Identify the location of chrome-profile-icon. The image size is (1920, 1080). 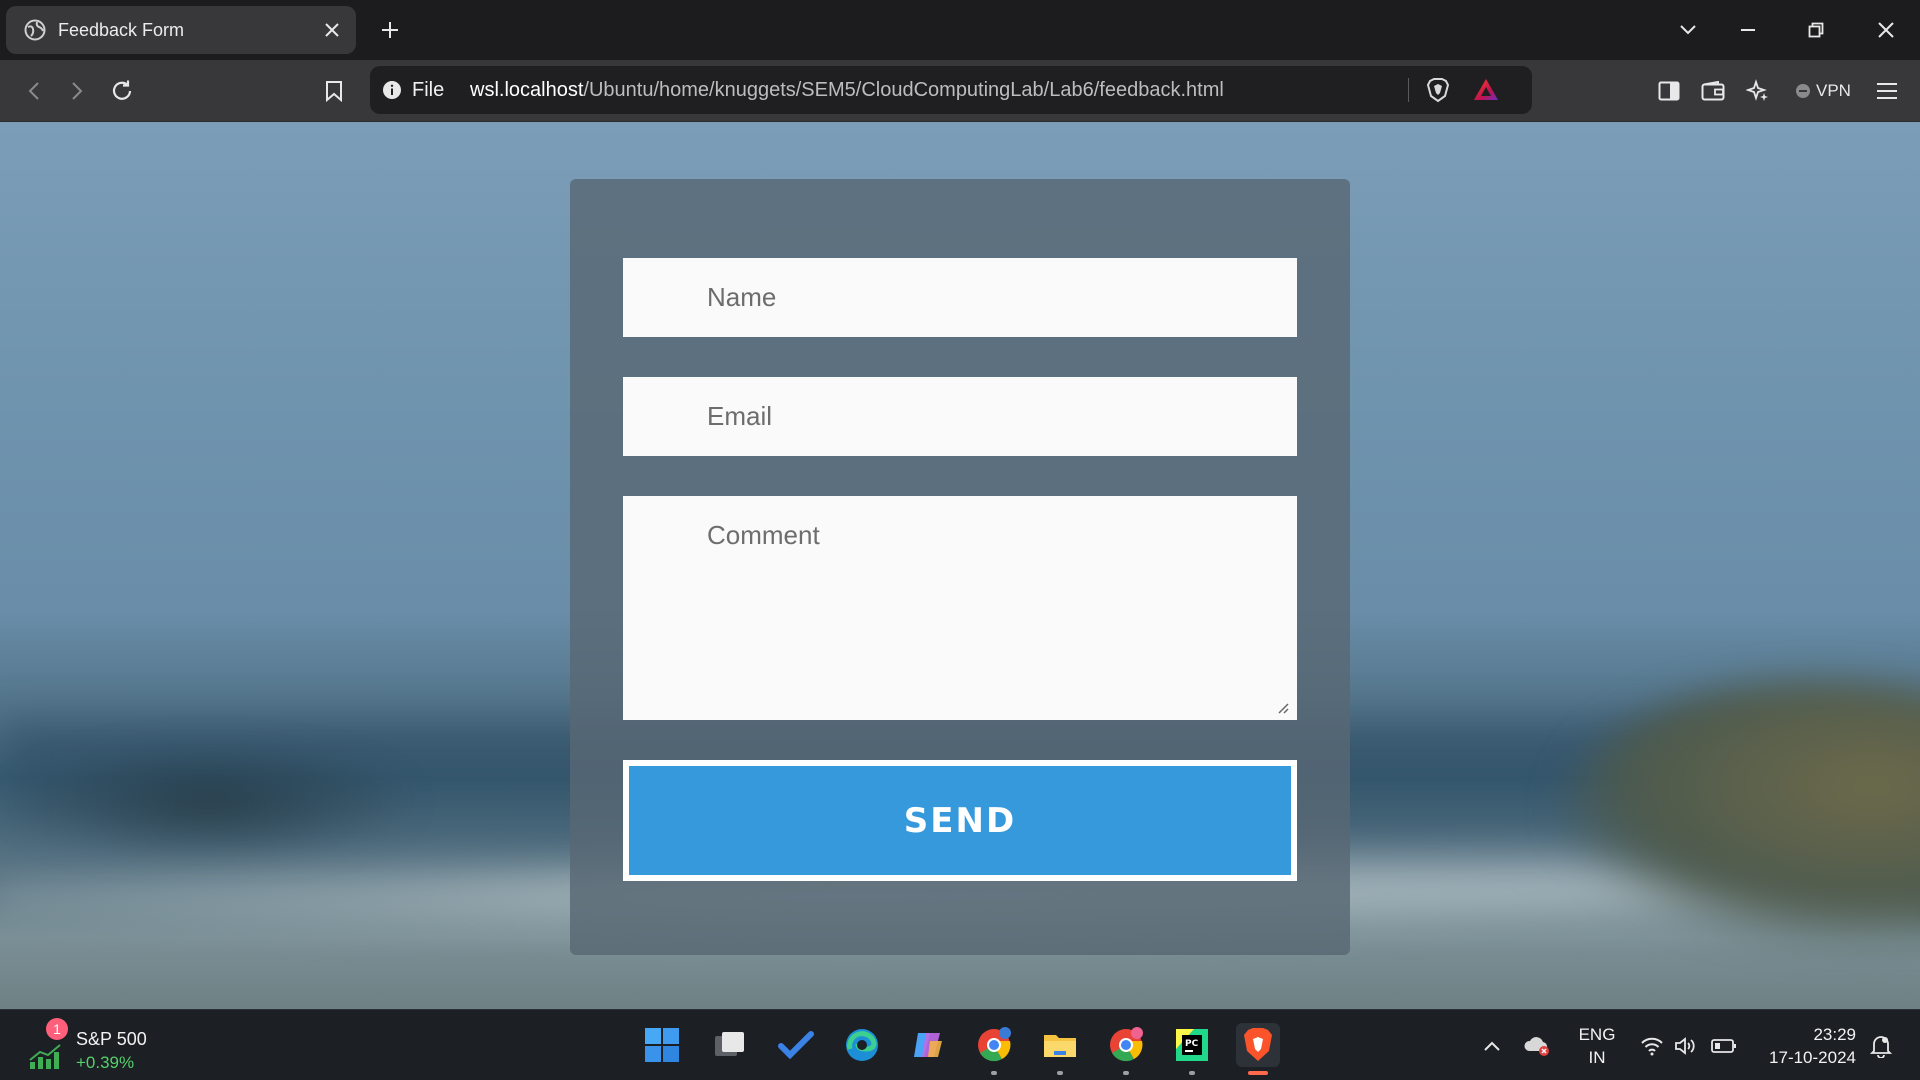
(1126, 1049).